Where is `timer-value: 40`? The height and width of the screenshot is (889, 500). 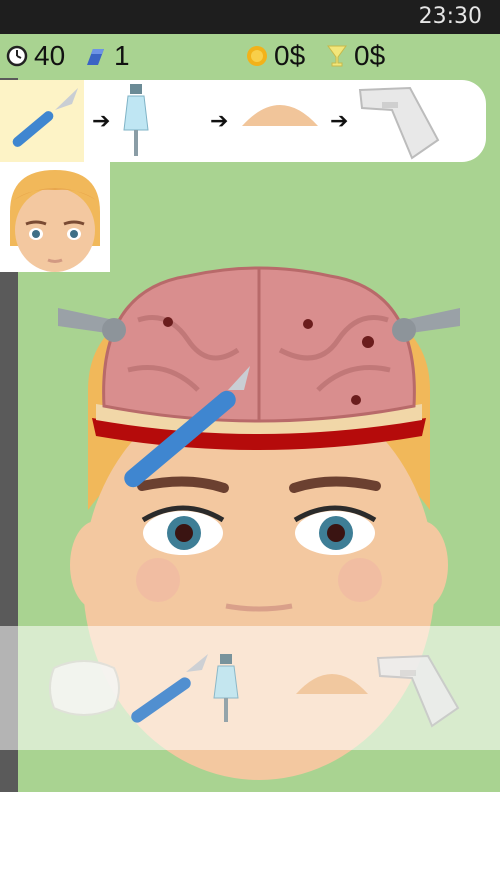 timer-value: 40 is located at coordinates (50, 55).